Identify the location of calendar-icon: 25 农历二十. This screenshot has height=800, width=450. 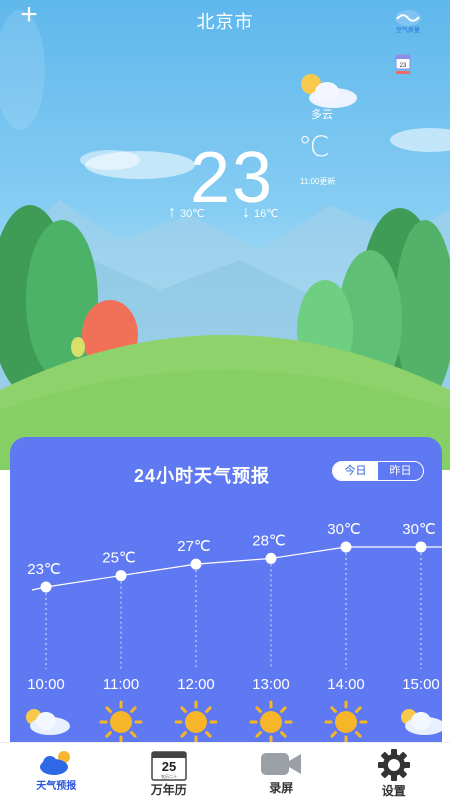
(169, 766).